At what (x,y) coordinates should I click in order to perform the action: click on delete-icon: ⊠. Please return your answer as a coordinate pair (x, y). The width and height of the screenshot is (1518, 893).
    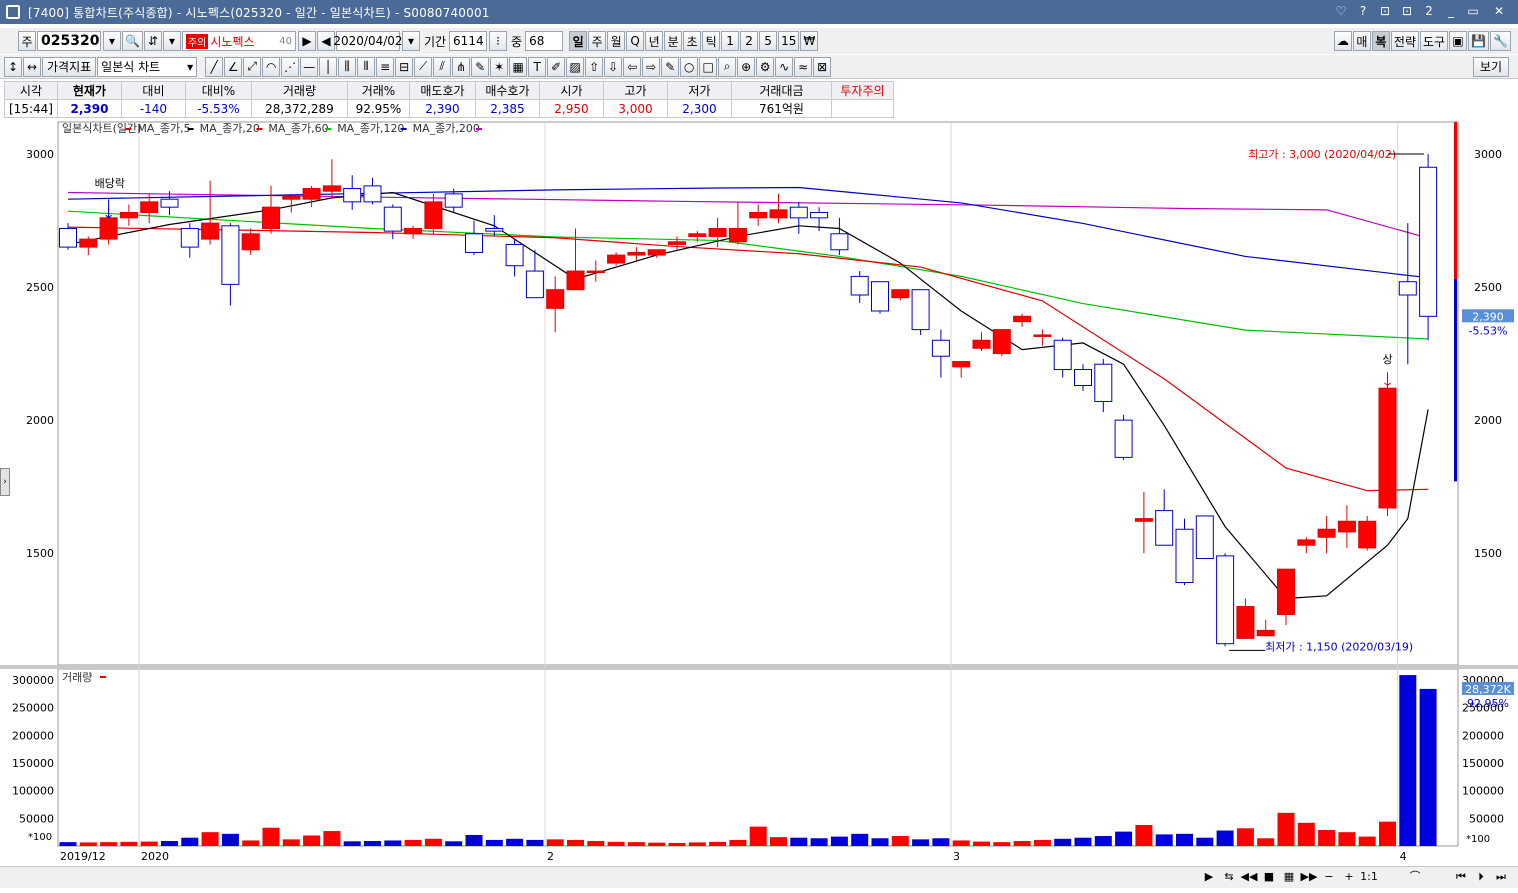
    Looking at the image, I should click on (822, 66).